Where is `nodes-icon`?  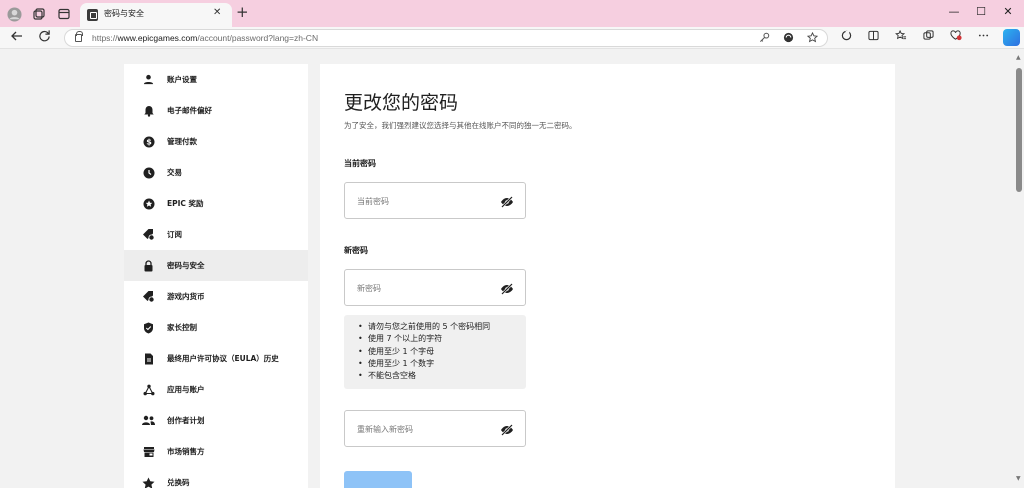
nodes-icon is located at coordinates (148, 389).